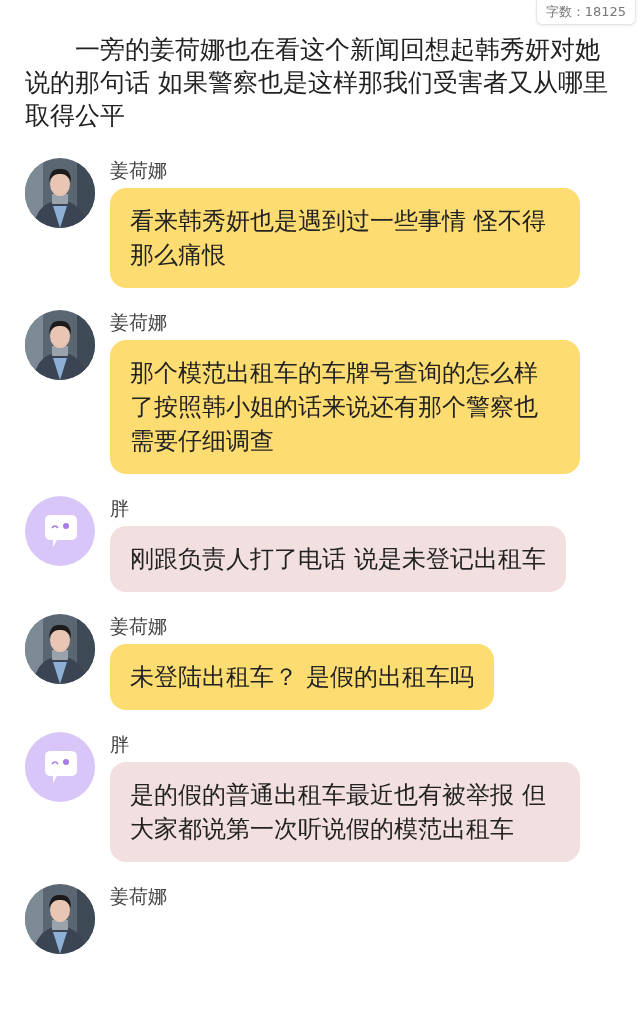 The height and width of the screenshot is (1027, 640). Describe the element at coordinates (345, 812) in the screenshot. I see `message-bubble: 是的假的普通出租车最近也有被举报 但大家都说第一次听说假的模范出租车` at that location.